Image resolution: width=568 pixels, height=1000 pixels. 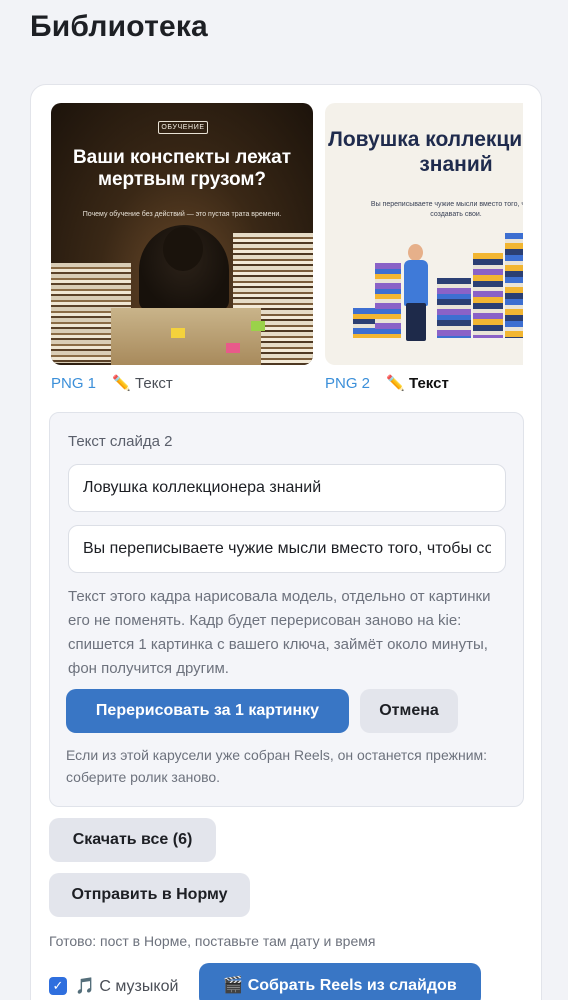 What do you see at coordinates (132, 840) in the screenshot?
I see `download-all-button: Скачать все (6)` at bounding box center [132, 840].